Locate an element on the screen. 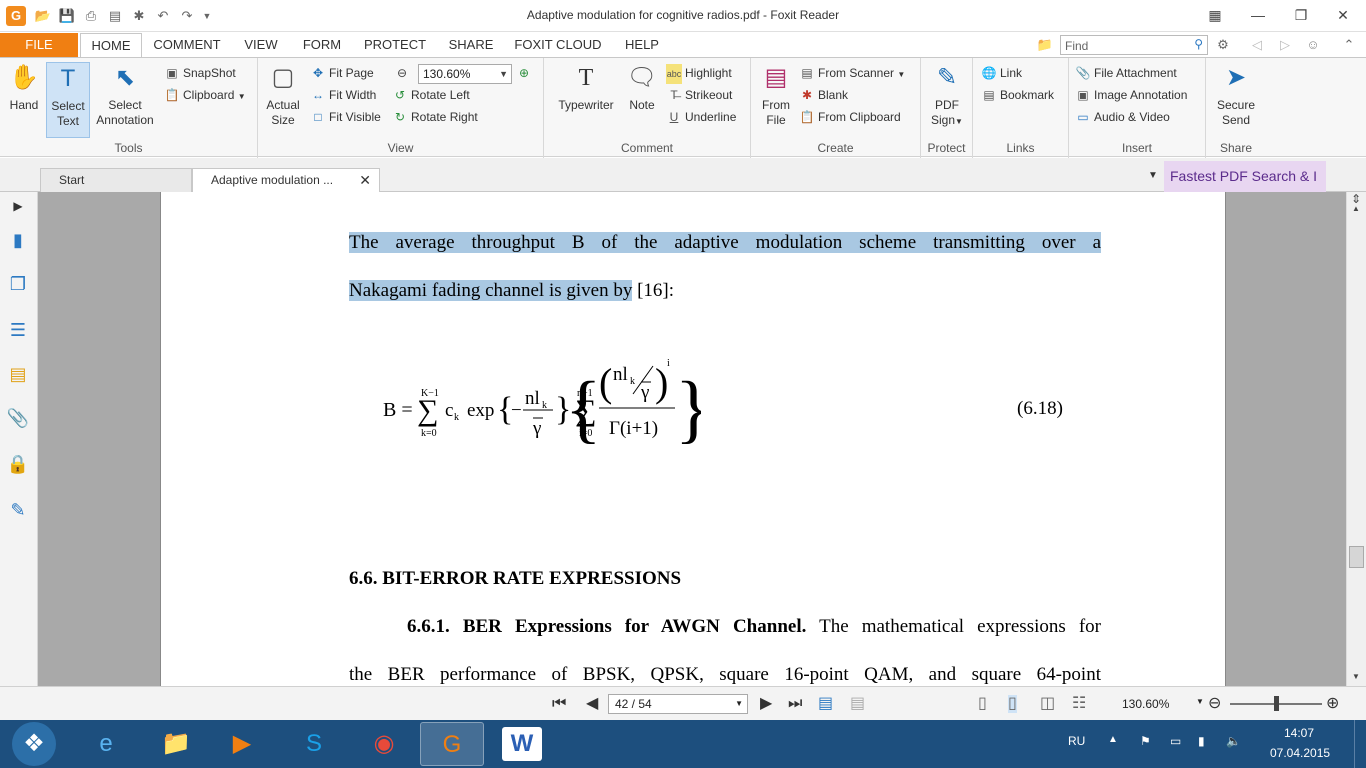 Image resolution: width=1366 pixels, height=768 pixels. tab-view: VIEW is located at coordinates (261, 45).